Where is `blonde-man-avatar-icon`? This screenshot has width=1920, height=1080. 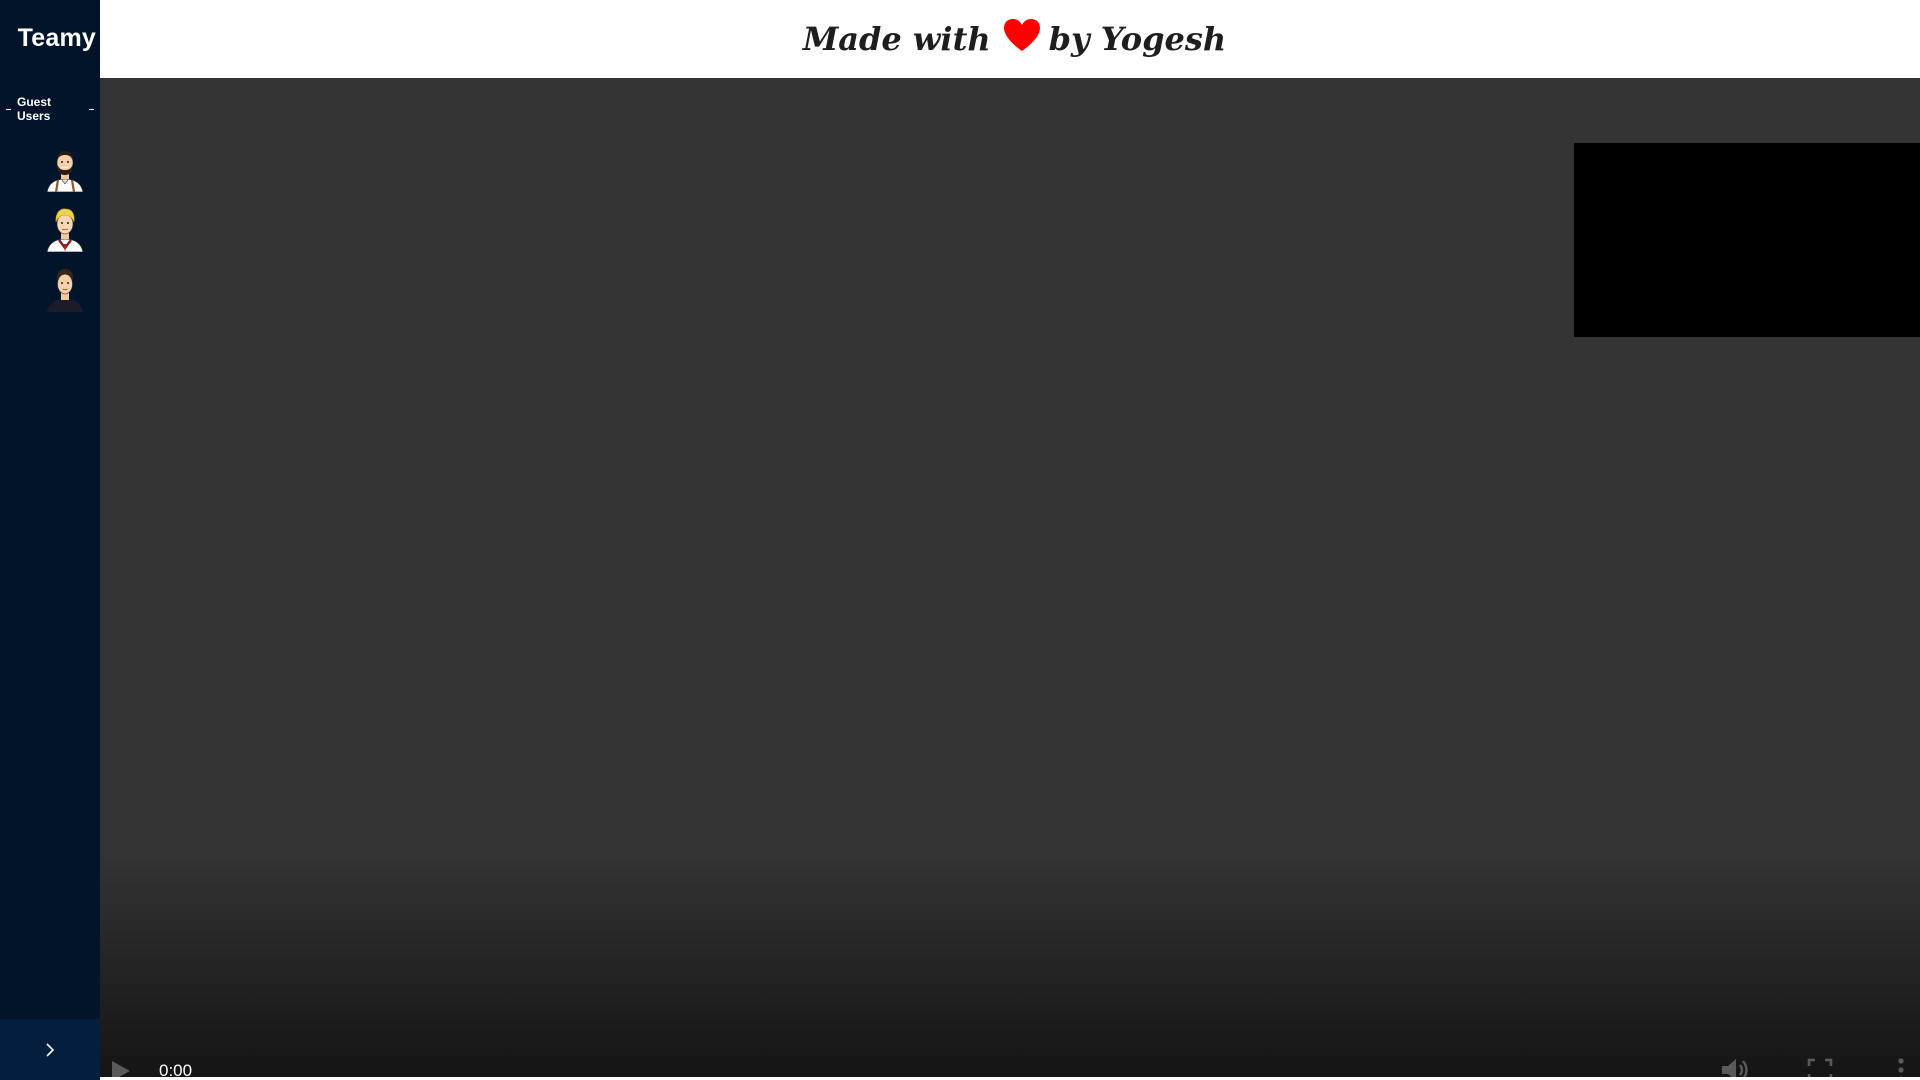 blonde-man-avatar-icon is located at coordinates (65, 228).